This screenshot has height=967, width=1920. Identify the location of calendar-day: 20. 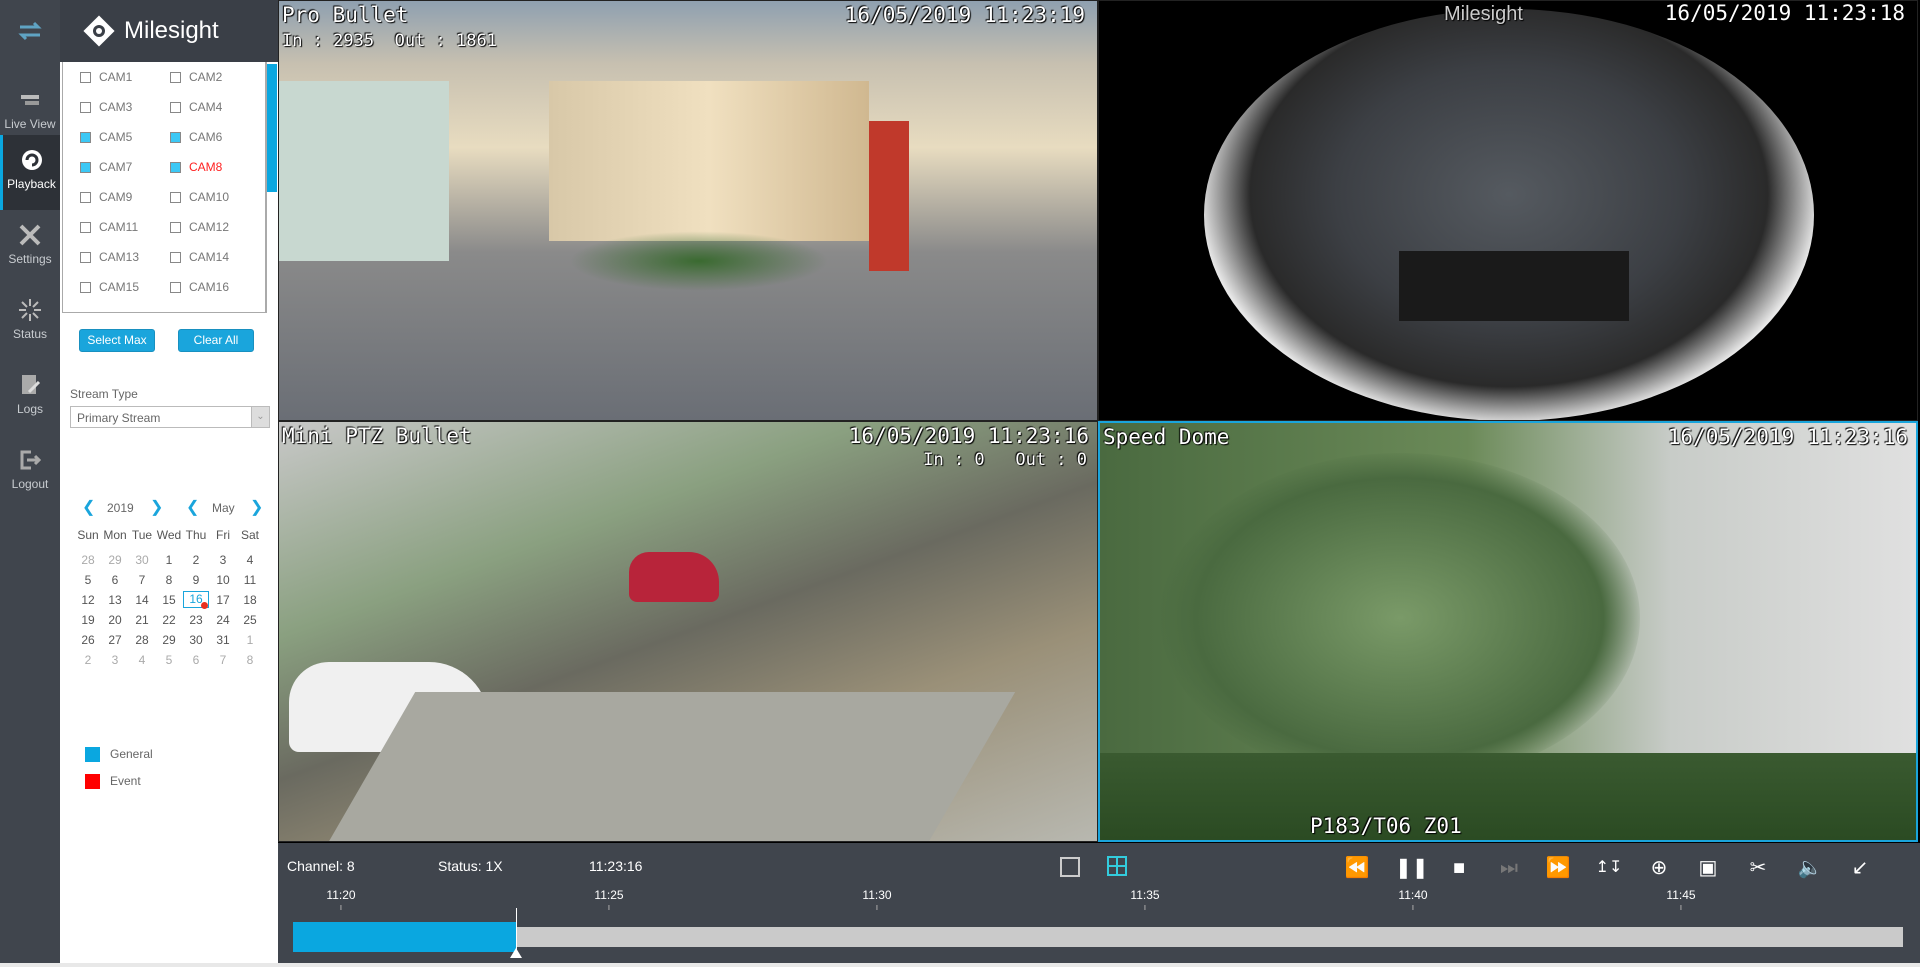
(115, 620).